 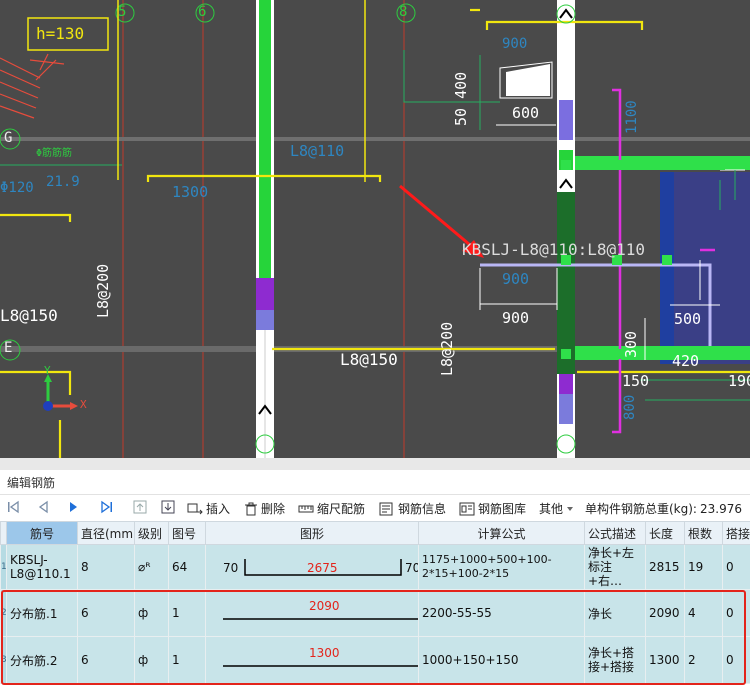 What do you see at coordinates (501, 533) in the screenshot?
I see `col-header-formula: 计算公式` at bounding box center [501, 533].